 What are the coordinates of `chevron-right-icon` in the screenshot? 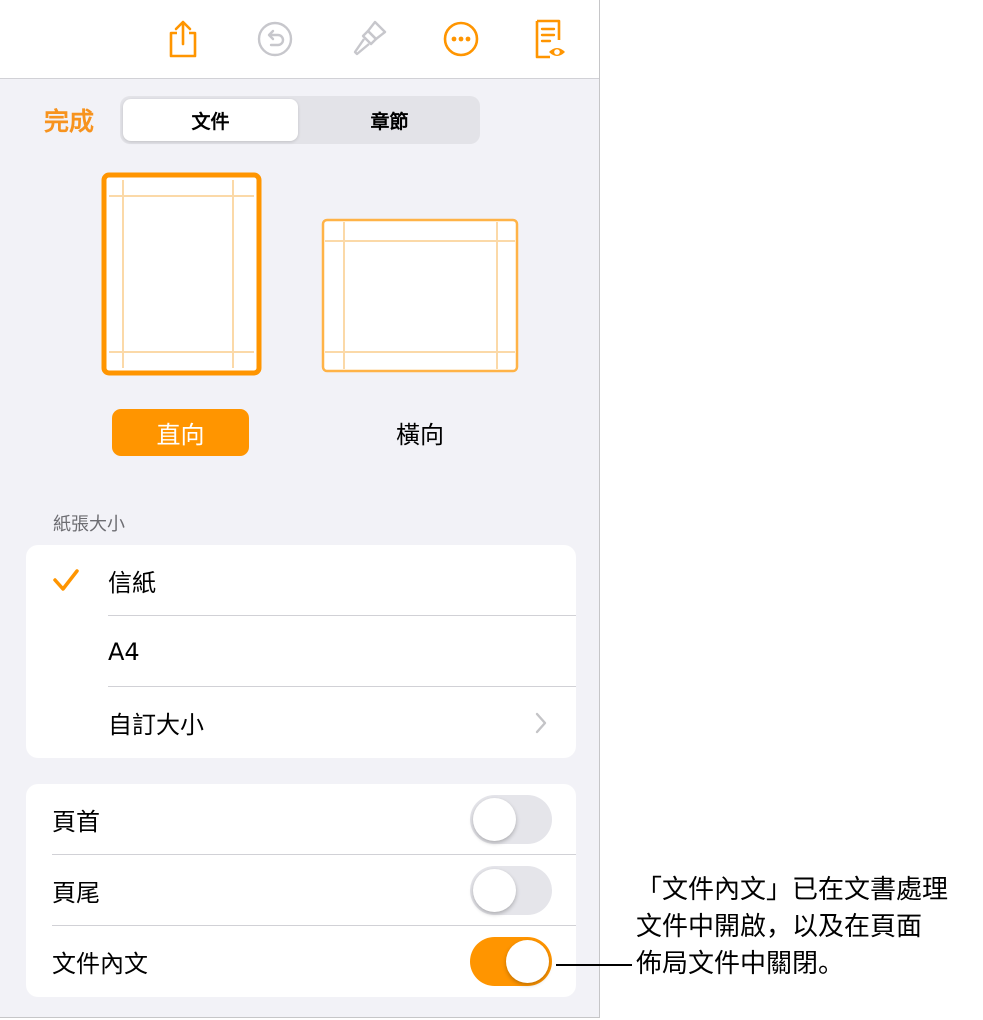 It's located at (541, 725).